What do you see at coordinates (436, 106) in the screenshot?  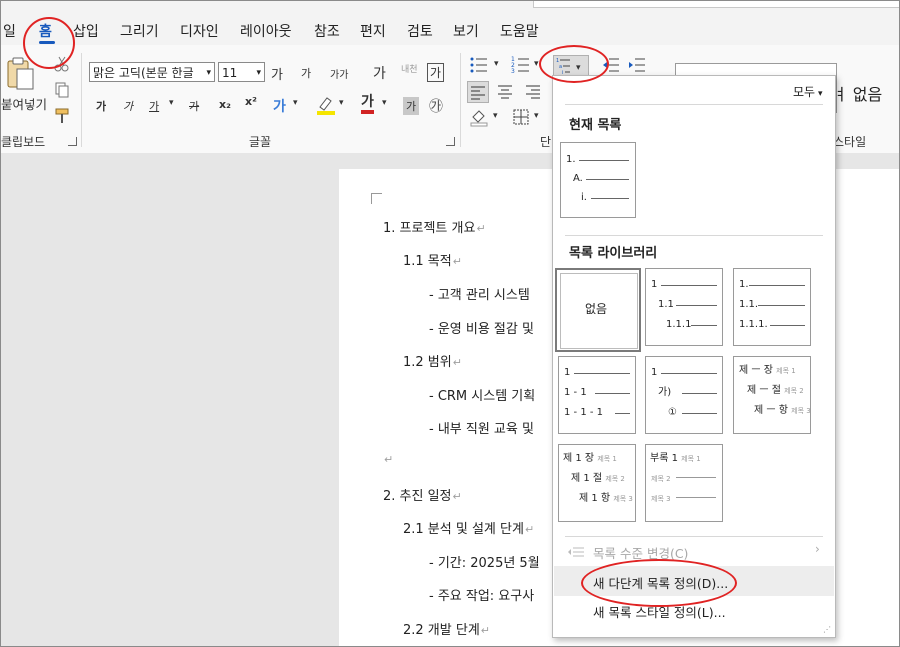 I see `enclose-characters-button: ㉮` at bounding box center [436, 106].